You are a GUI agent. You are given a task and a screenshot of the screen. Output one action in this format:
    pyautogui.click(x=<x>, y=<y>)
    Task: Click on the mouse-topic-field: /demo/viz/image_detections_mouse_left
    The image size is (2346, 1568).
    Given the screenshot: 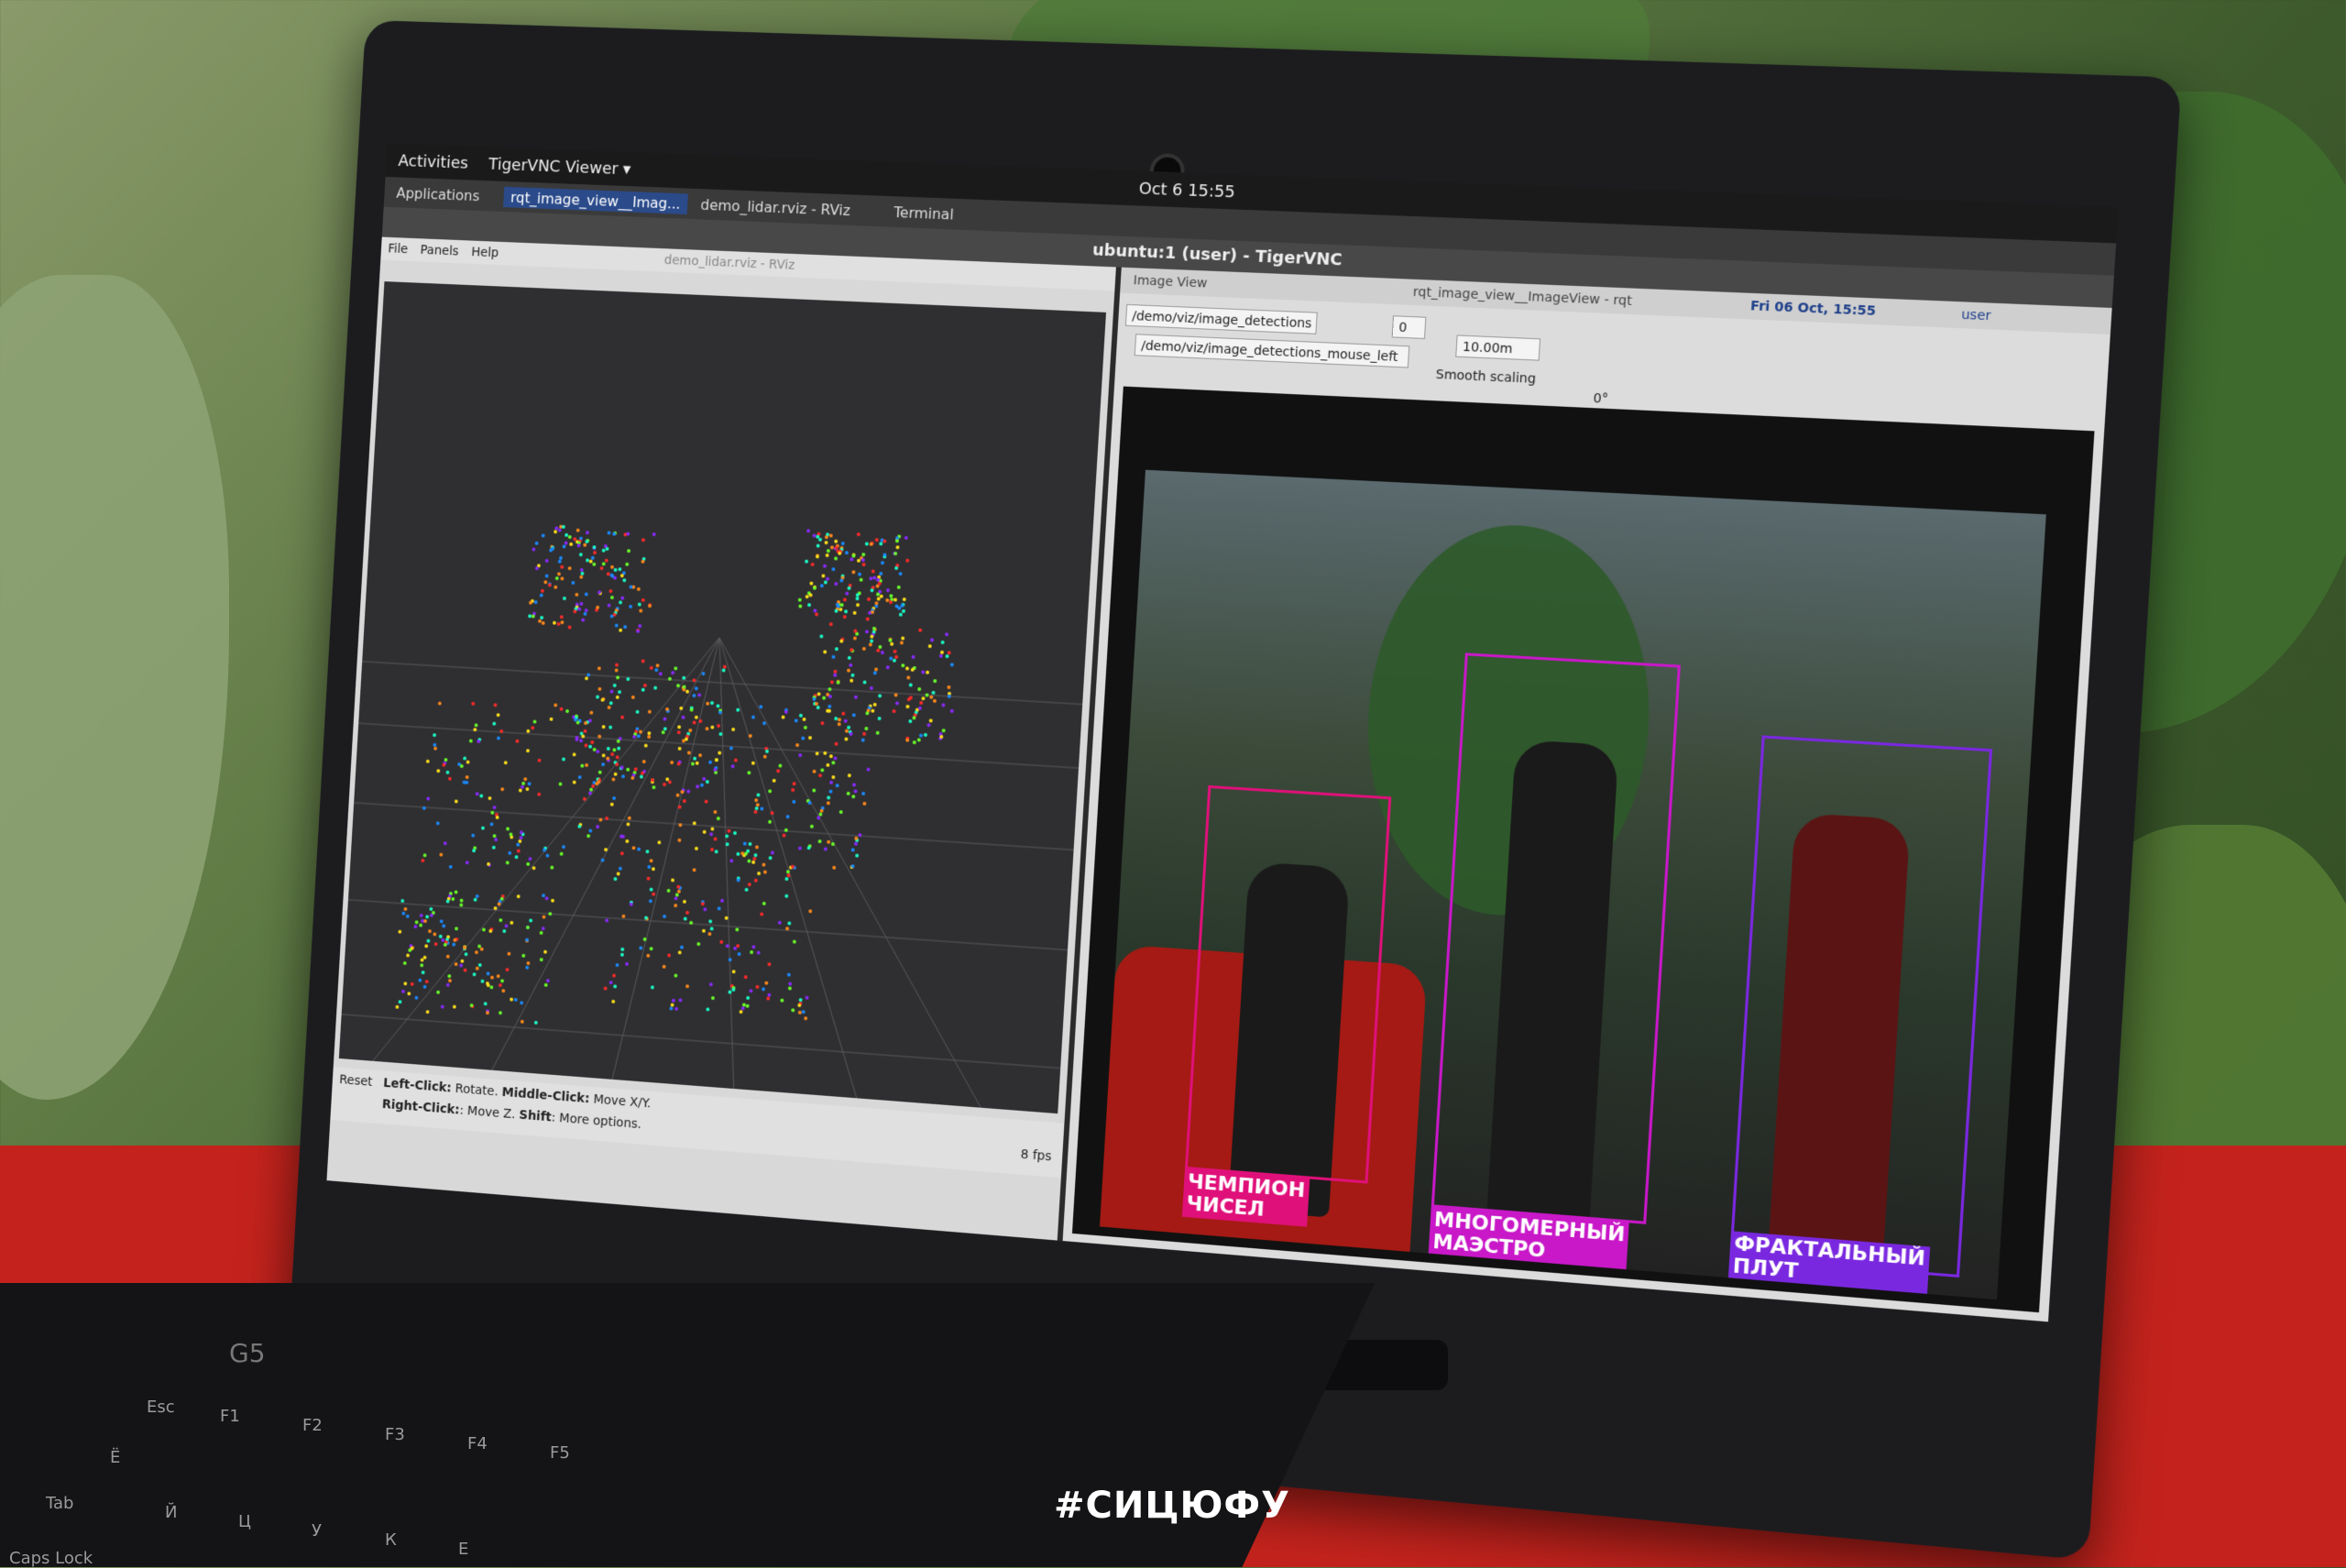 What is the action you would take?
    pyautogui.click(x=1272, y=351)
    